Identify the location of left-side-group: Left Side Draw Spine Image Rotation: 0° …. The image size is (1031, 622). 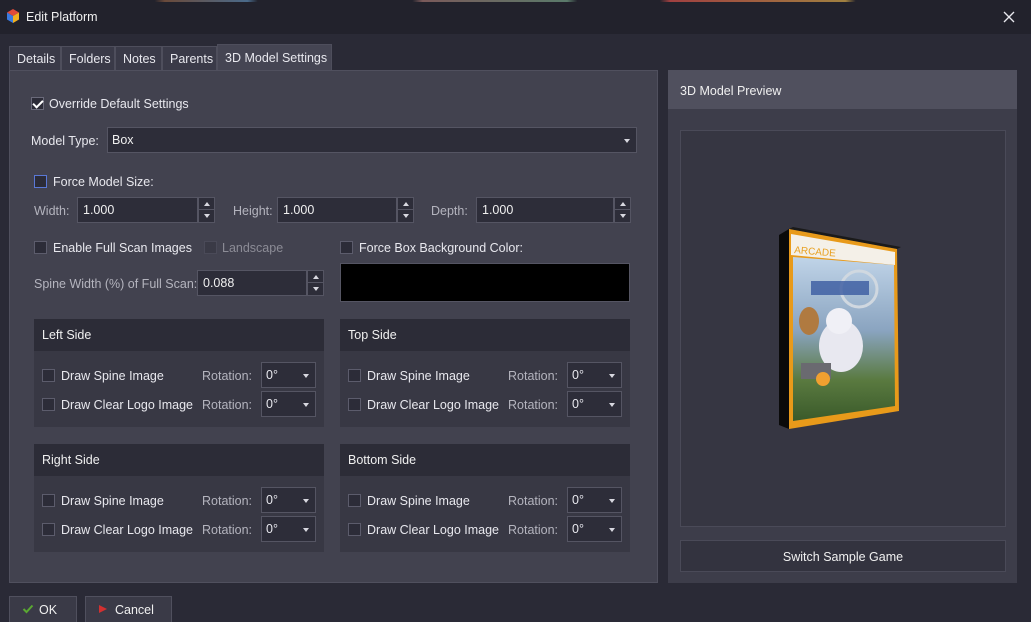
(179, 373).